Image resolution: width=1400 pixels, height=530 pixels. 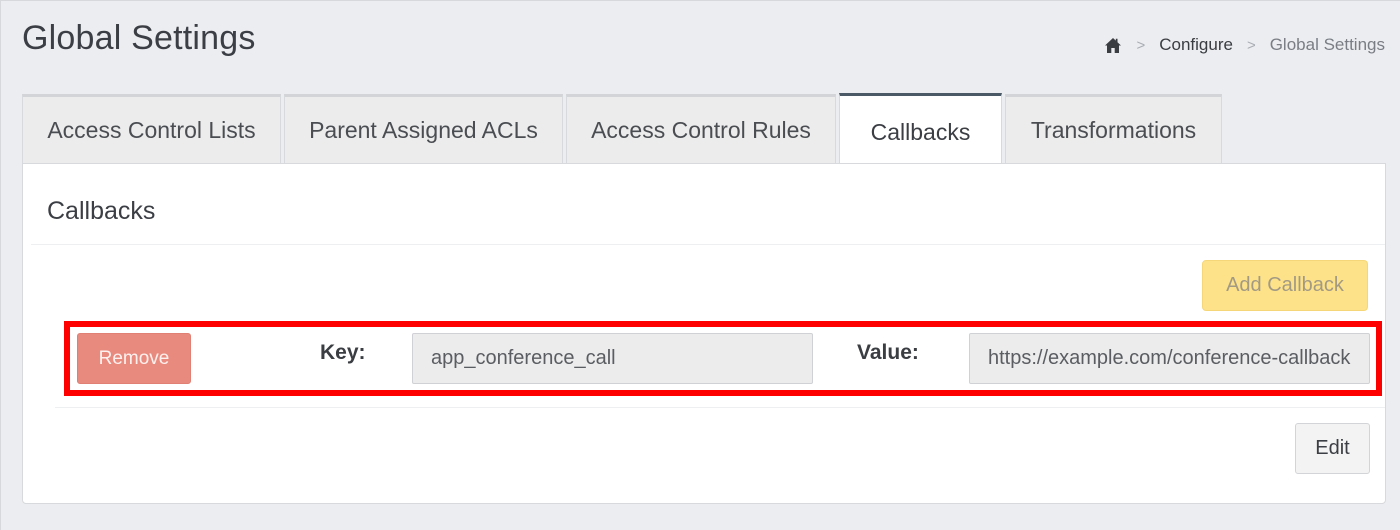 I want to click on value-input, so click(x=1169, y=358).